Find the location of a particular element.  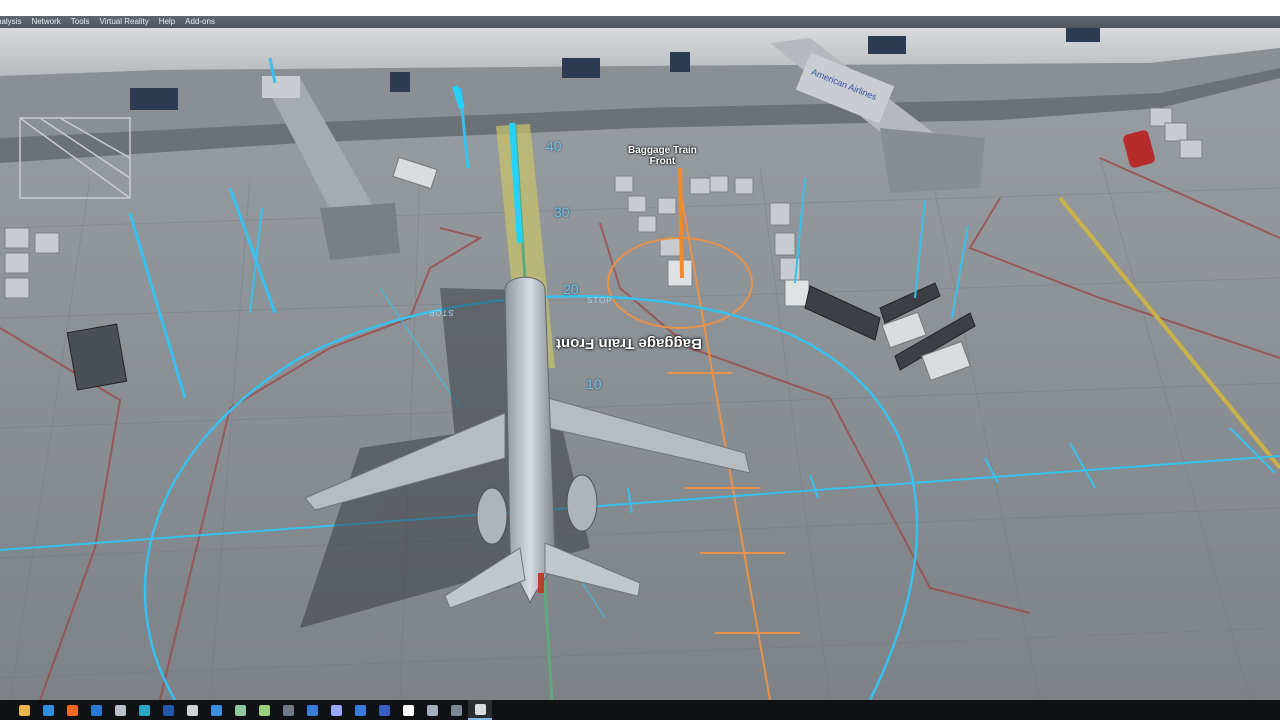

search-app-icon-glyph is located at coordinates (360, 710).